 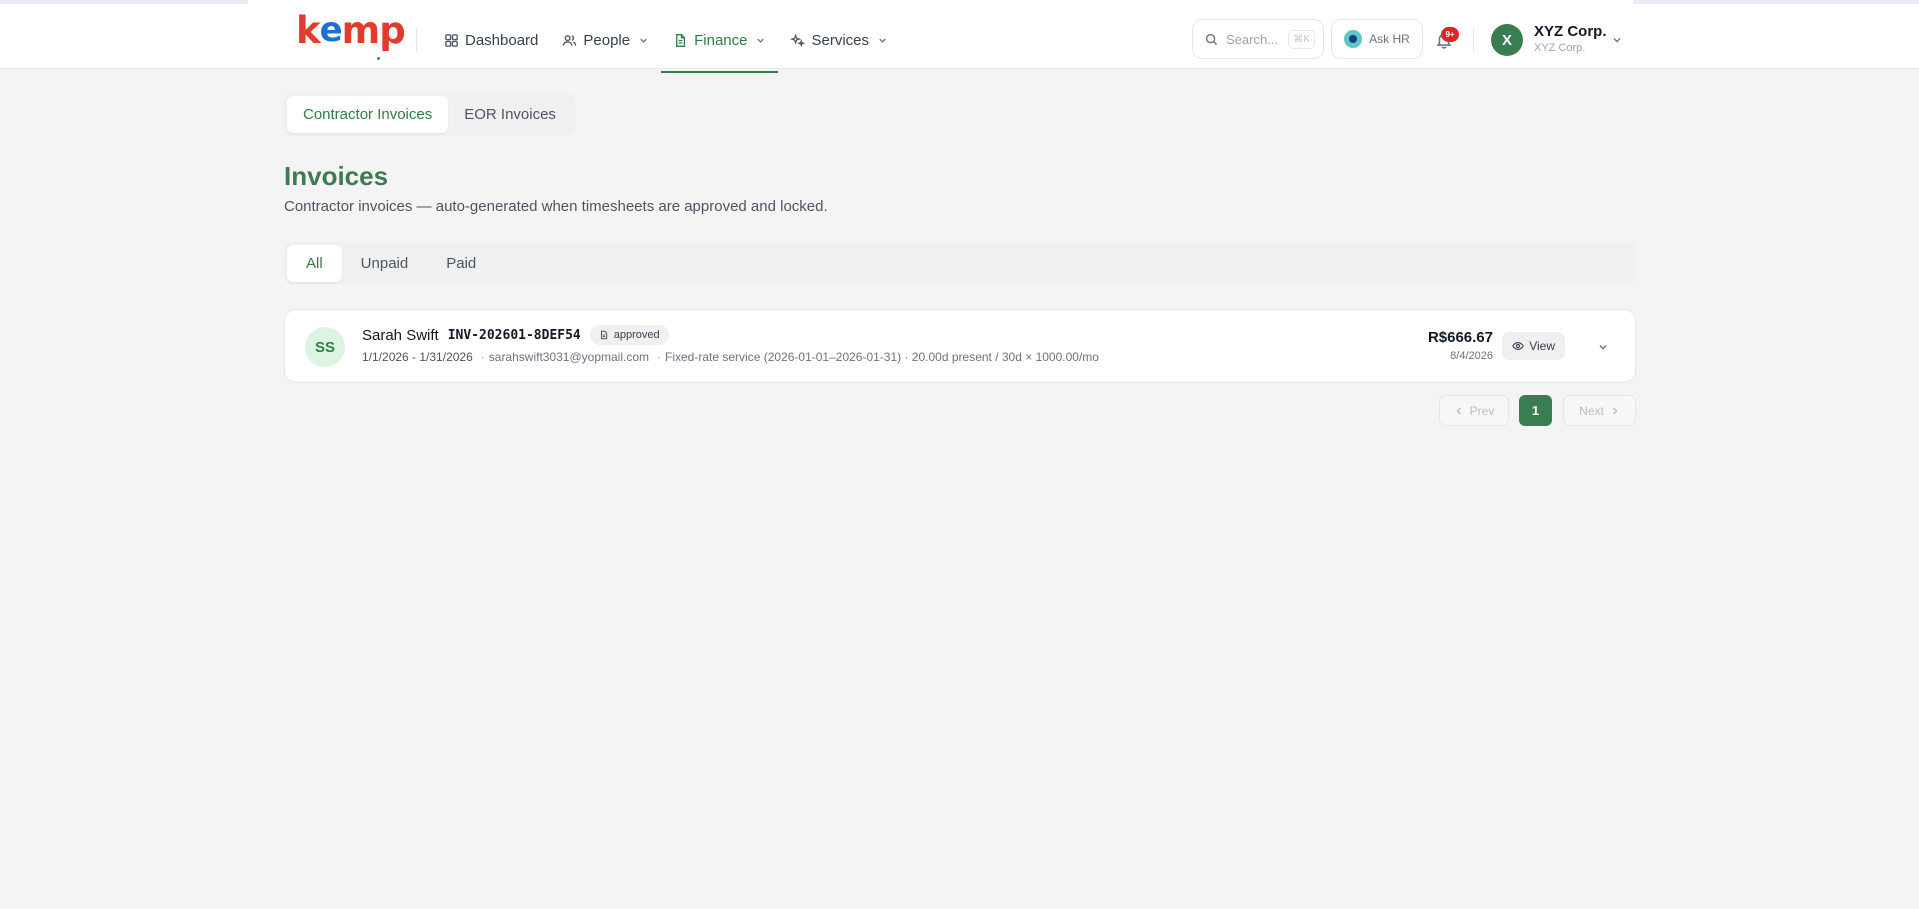 What do you see at coordinates (603, 335) in the screenshot?
I see `file-icon` at bounding box center [603, 335].